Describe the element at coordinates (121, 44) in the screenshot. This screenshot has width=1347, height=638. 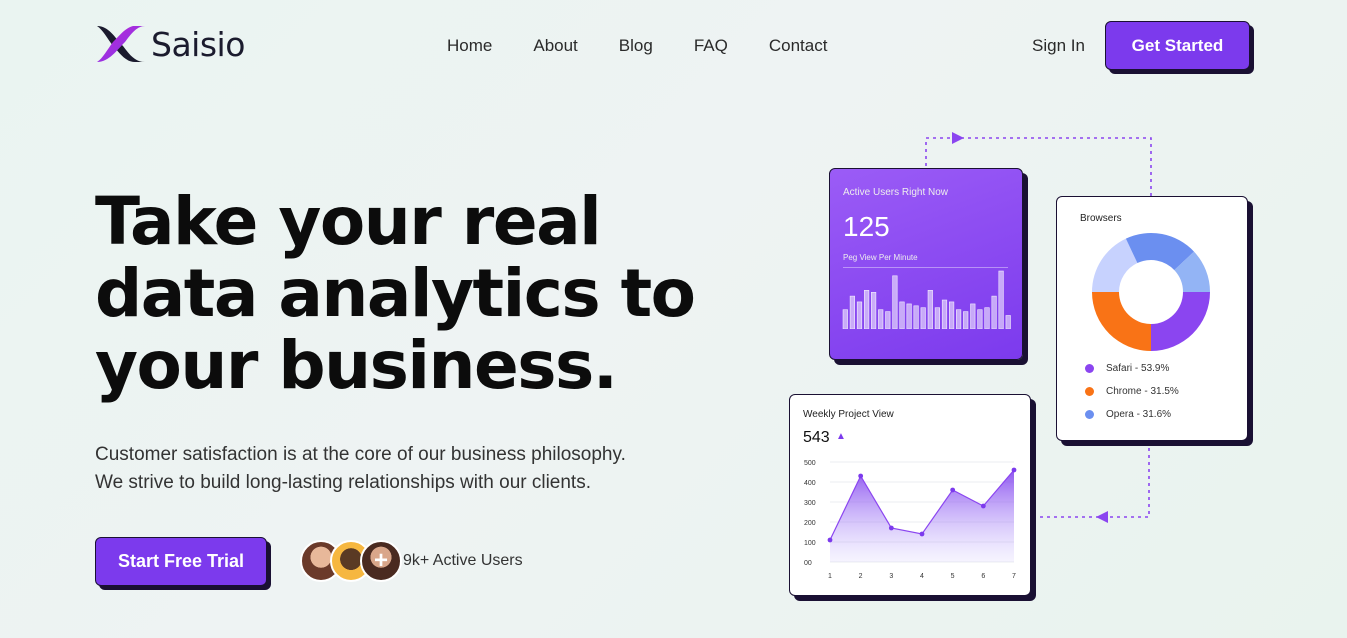
I see `saisio-logo-icon` at that location.